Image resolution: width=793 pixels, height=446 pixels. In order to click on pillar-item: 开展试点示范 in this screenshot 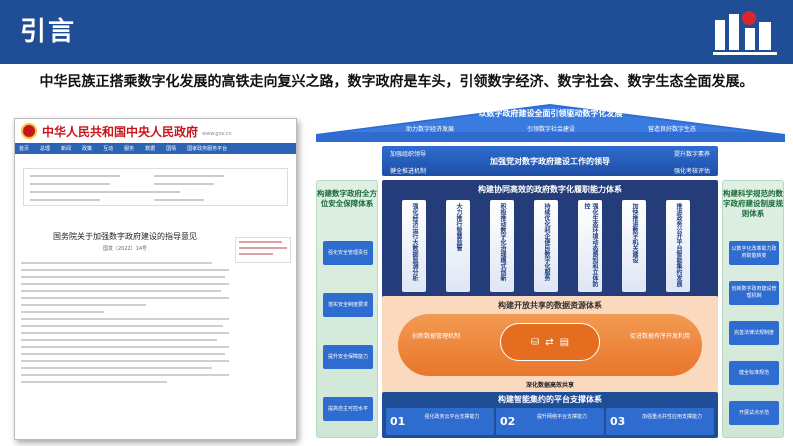, I will do `click(754, 413)`.